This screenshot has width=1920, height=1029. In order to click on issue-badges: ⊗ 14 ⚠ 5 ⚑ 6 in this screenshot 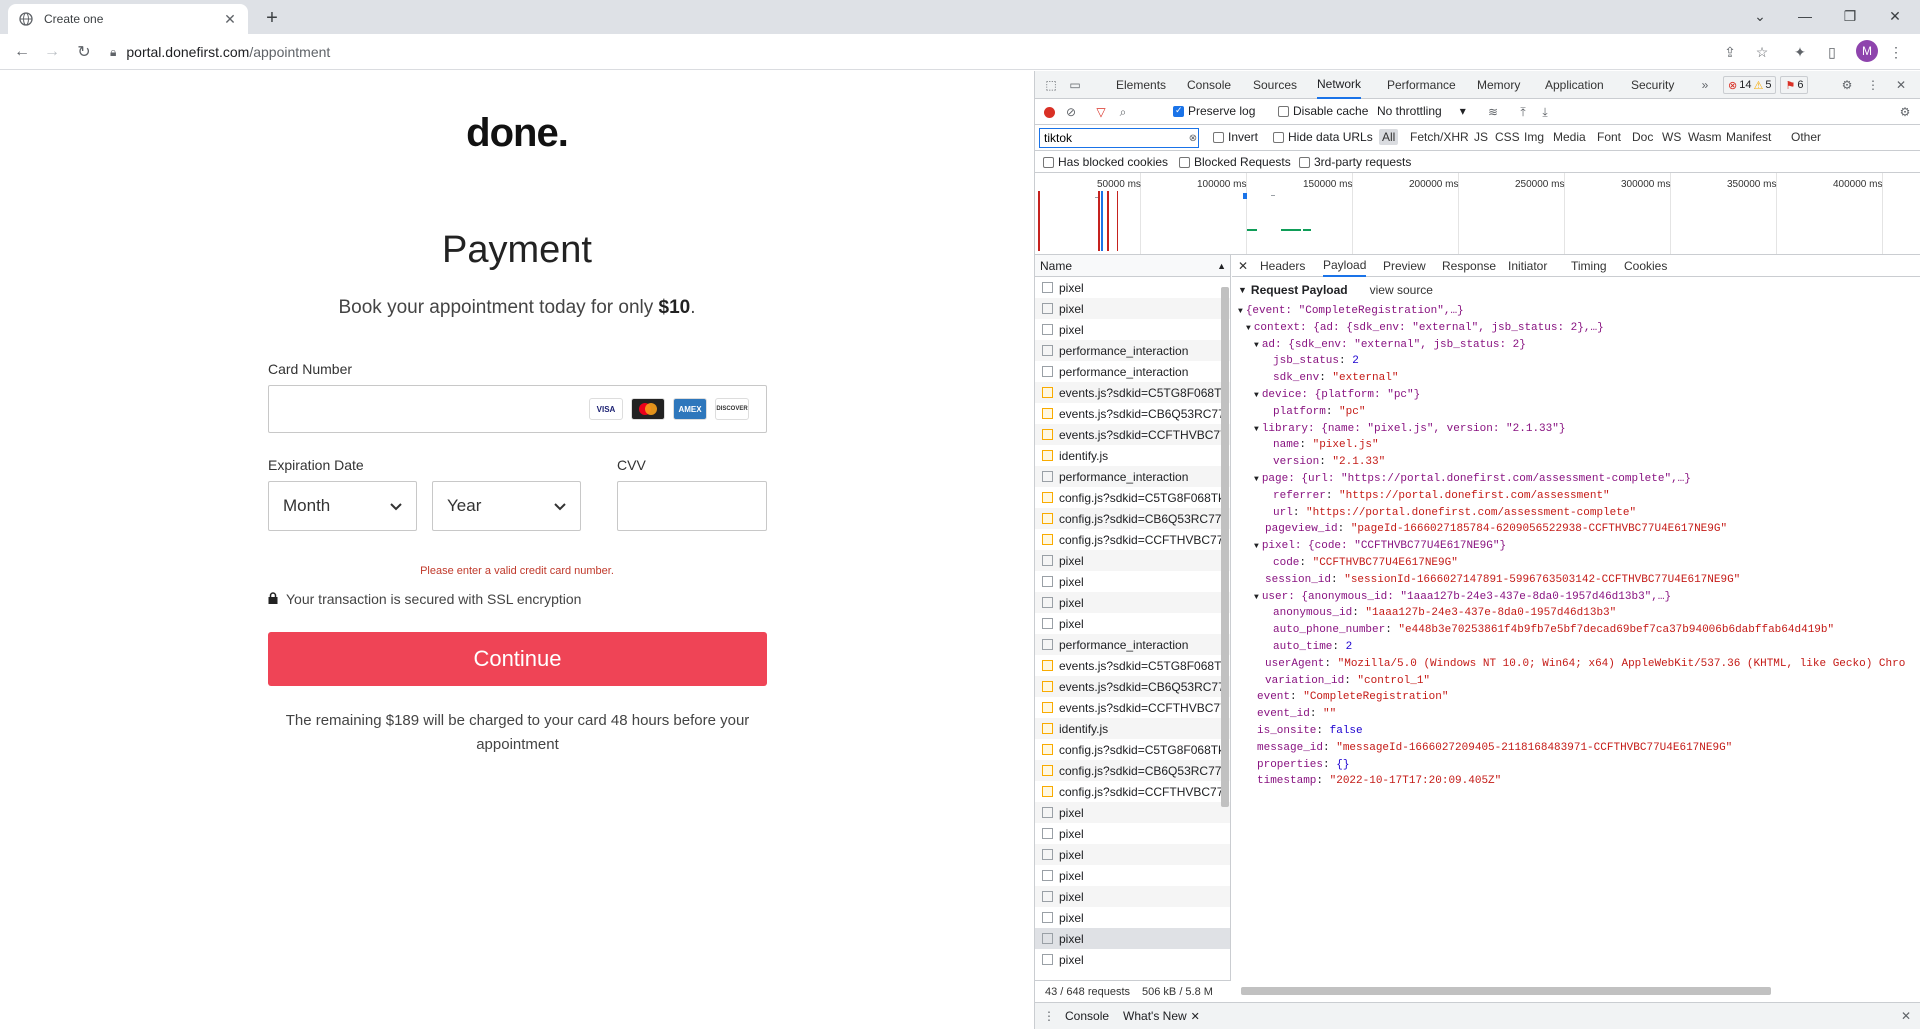, I will do `click(1766, 85)`.